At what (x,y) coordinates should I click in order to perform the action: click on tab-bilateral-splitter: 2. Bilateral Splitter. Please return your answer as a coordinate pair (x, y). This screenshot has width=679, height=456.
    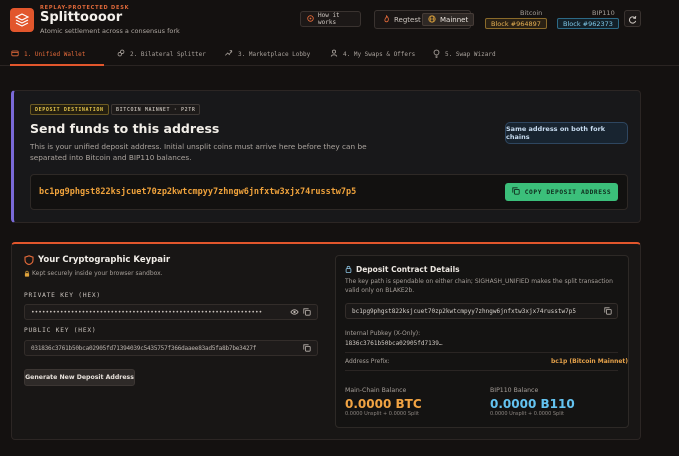
    Looking at the image, I should click on (161, 54).